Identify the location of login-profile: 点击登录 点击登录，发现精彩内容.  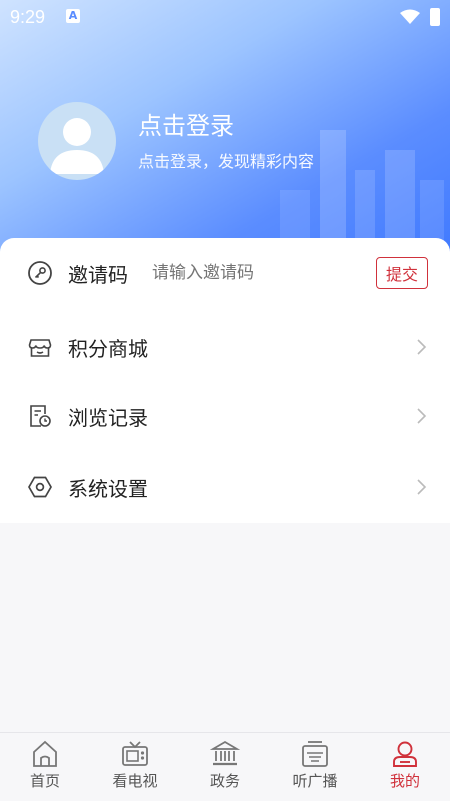
(176, 141).